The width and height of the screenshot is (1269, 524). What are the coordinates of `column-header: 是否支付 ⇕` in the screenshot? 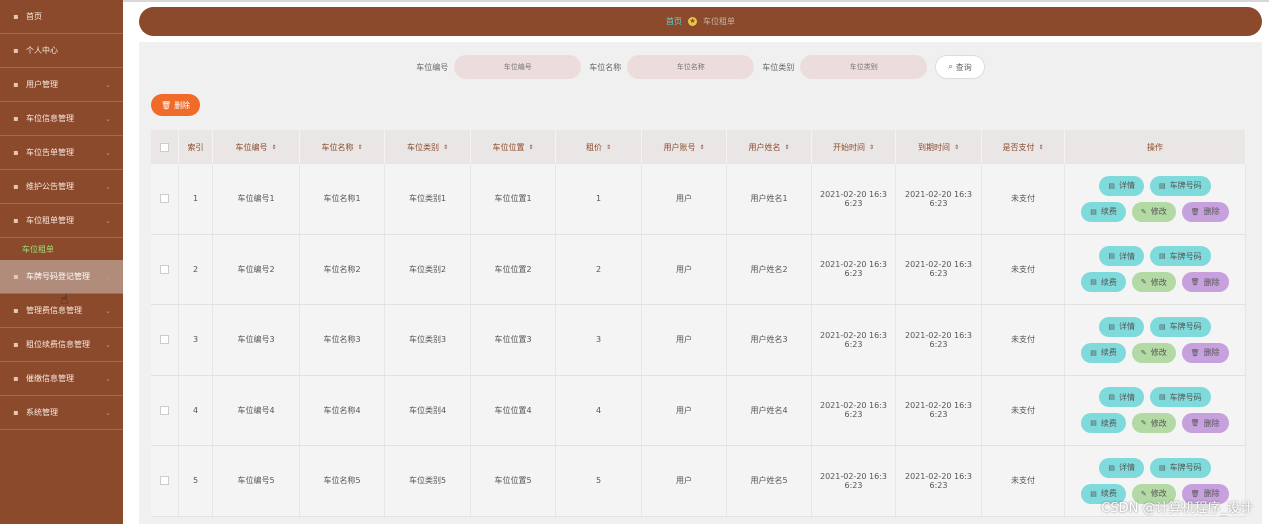 It's located at (1023, 147).